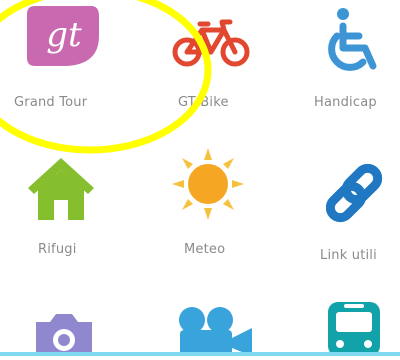 This screenshot has height=360, width=400. What do you see at coordinates (203, 102) in the screenshot?
I see `menu-item-label-gt-bike: GT Bike` at bounding box center [203, 102].